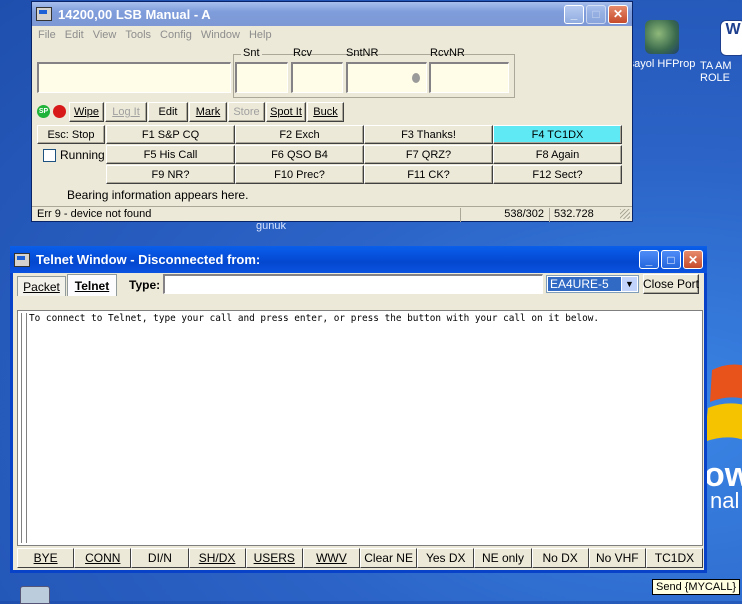  I want to click on tab-packet: Packet, so click(41, 286).